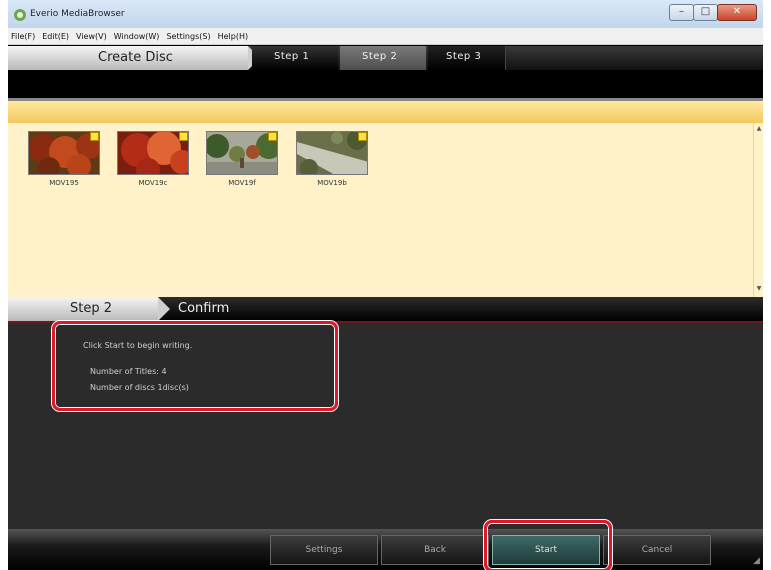  What do you see at coordinates (758, 210) in the screenshot?
I see `thumbnail-scrollbar: ▲ ▼` at bounding box center [758, 210].